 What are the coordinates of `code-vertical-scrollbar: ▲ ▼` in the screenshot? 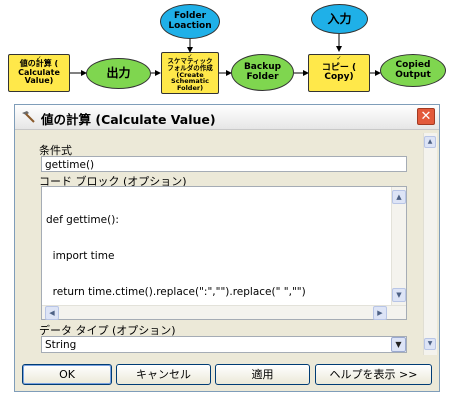 It's located at (398, 246).